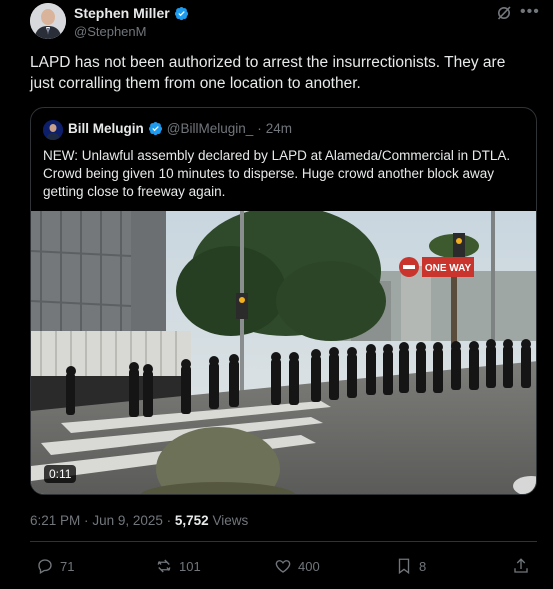 The image size is (553, 589). What do you see at coordinates (283, 541) in the screenshot?
I see `divider` at bounding box center [283, 541].